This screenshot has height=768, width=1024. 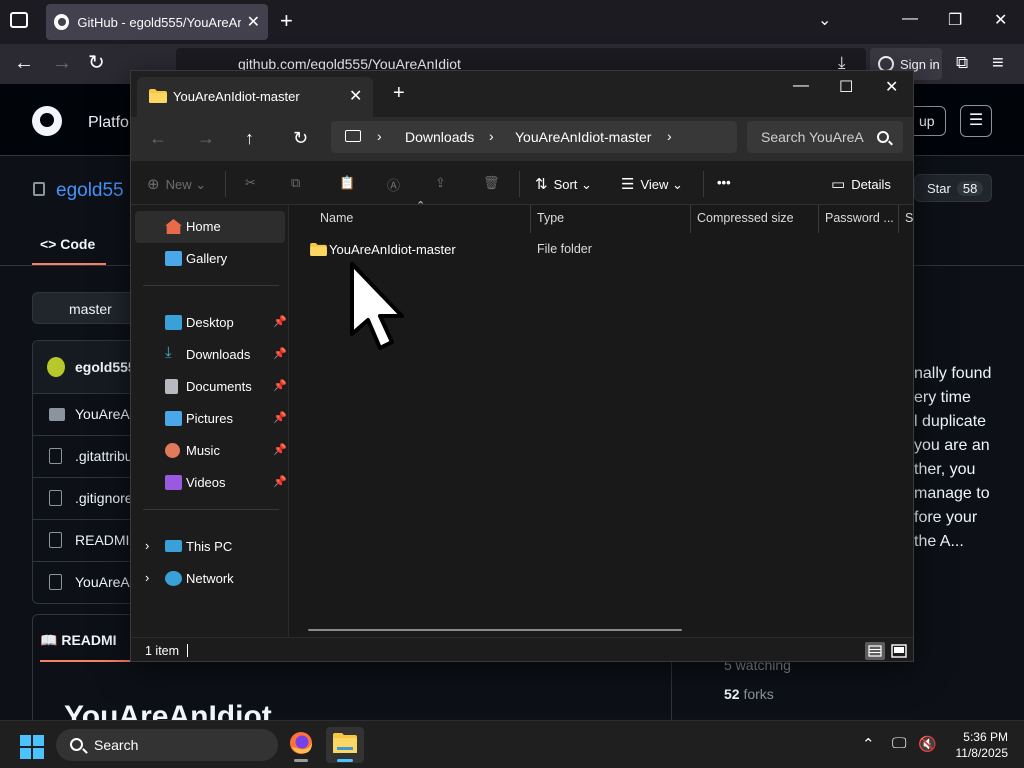 I want to click on maximize-icon: ☐, so click(x=846, y=87).